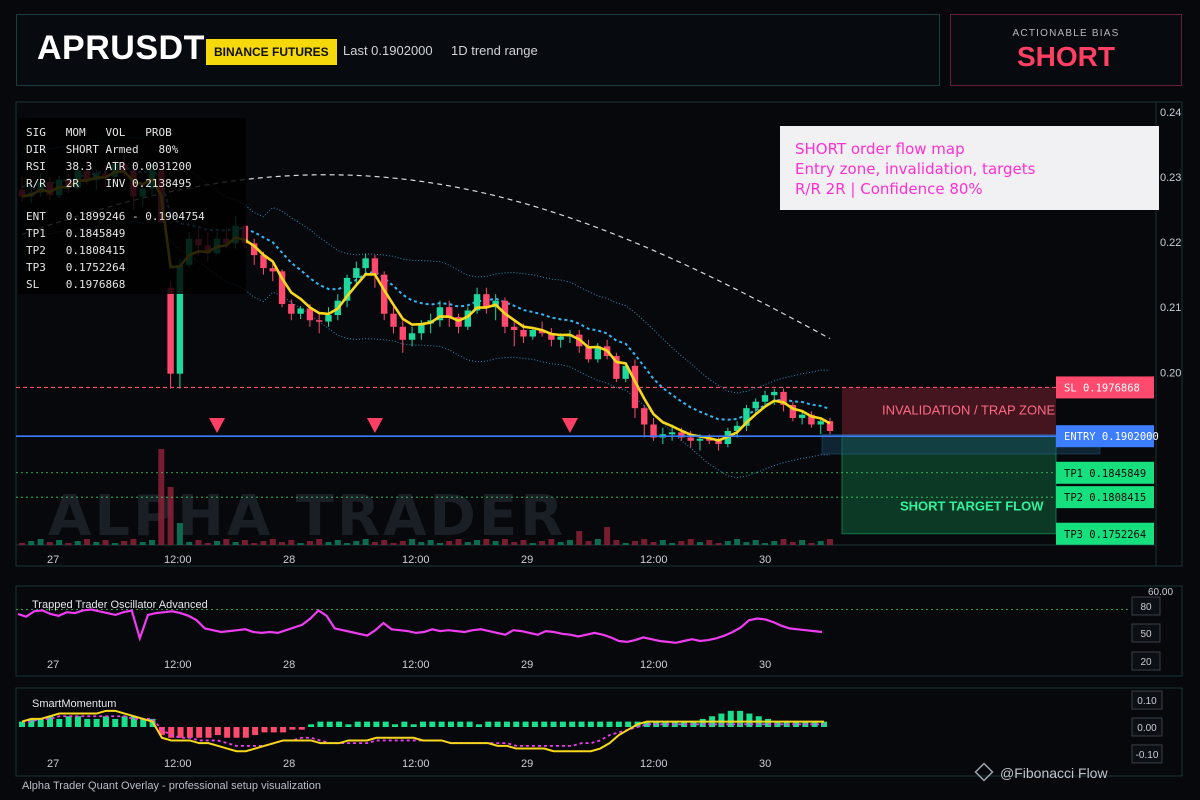 Image resolution: width=1200 pixels, height=800 pixels. What do you see at coordinates (765, 764) in the screenshot?
I see `momentum-time-tick: 30` at bounding box center [765, 764].